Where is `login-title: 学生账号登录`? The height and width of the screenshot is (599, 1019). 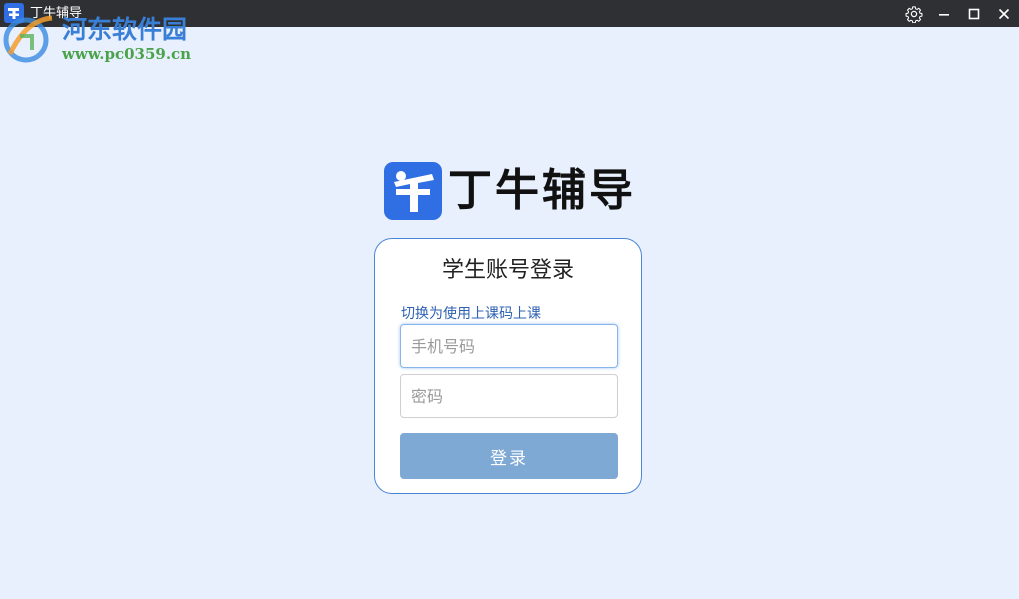
login-title: 学生账号登录 is located at coordinates (507, 270).